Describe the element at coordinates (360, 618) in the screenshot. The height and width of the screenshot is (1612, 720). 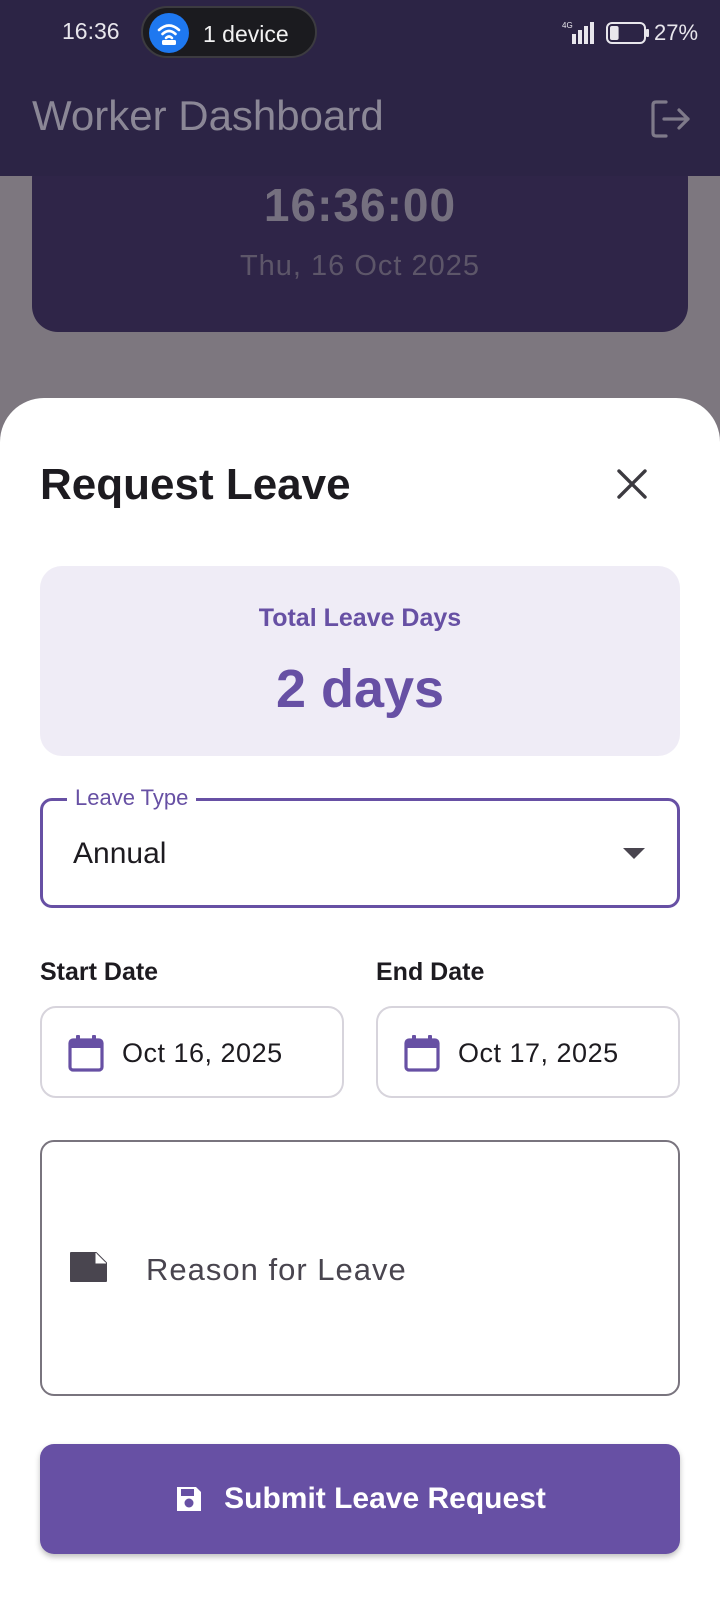
I see `total-leave-days-label: Total Leave Days` at that location.